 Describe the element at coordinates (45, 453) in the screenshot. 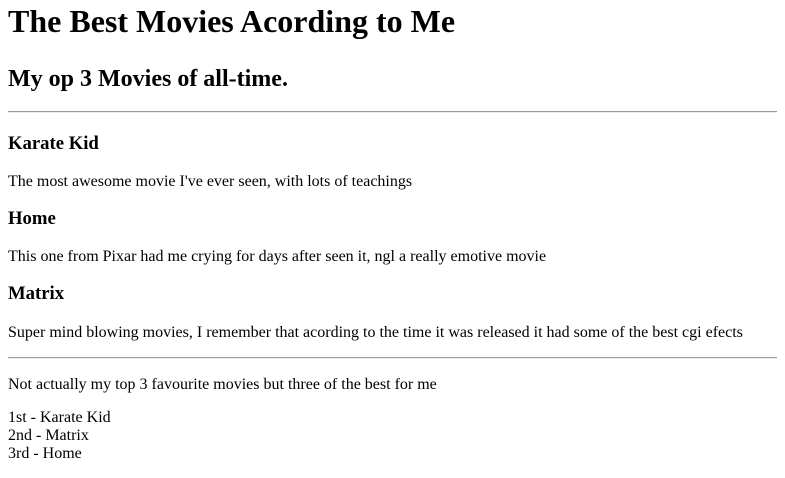

I see `ranking-item-3: 3rd - Home` at that location.